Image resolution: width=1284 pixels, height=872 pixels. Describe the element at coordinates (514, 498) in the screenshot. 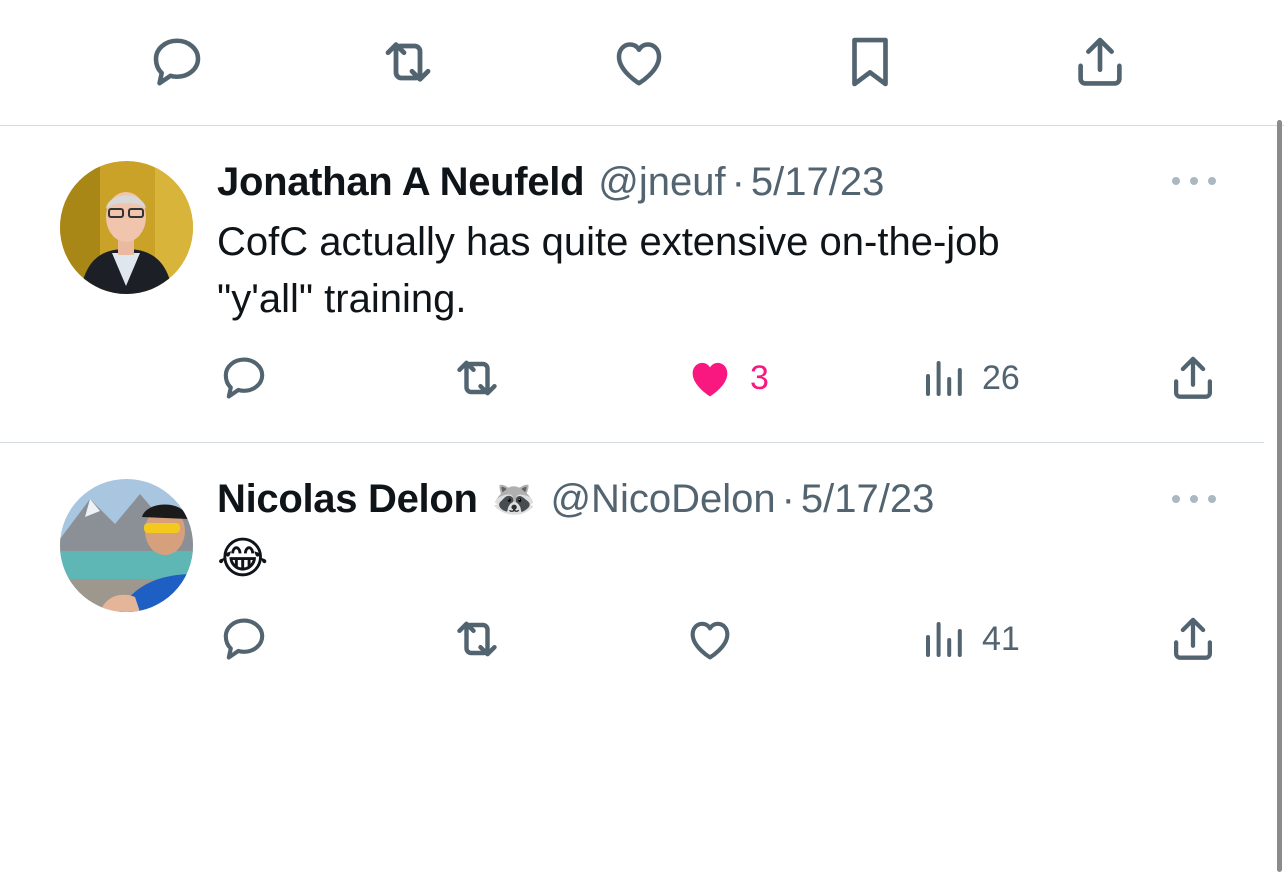

I see `raccoon-emoji: 🦝` at that location.